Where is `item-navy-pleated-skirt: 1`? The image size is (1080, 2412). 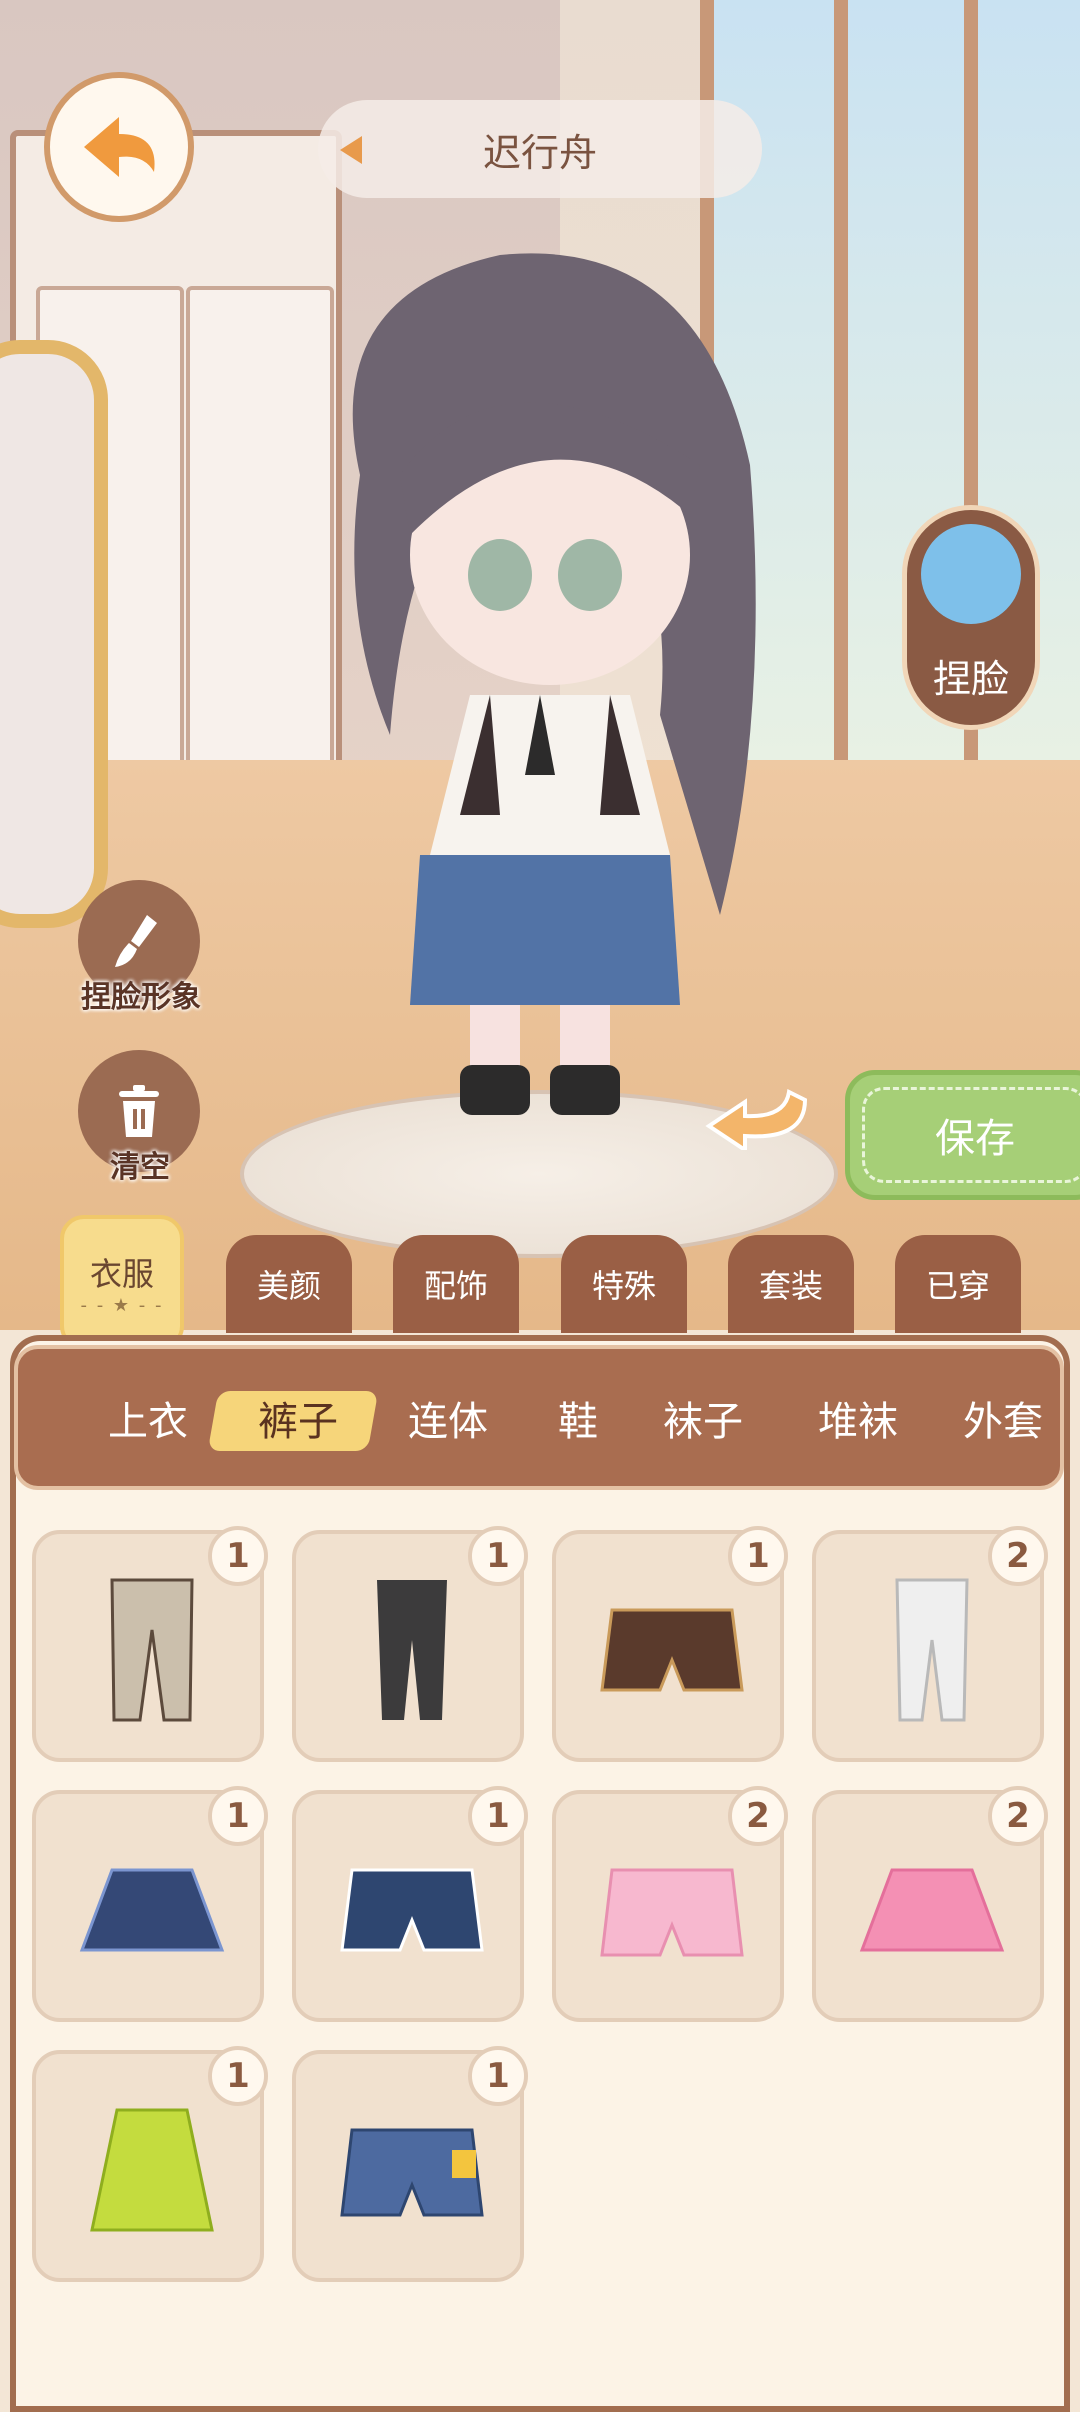
item-navy-pleated-skirt: 1 is located at coordinates (150, 1904).